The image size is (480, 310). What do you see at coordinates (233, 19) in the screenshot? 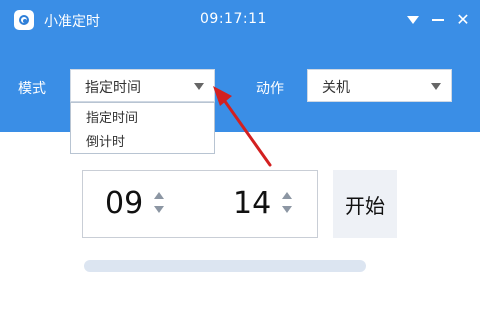
I see `current-time: 09:17:11` at bounding box center [233, 19].